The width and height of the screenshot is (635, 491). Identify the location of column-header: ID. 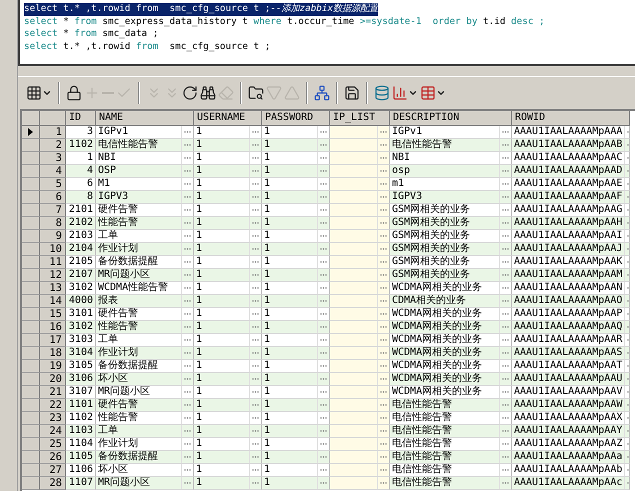
(81, 118).